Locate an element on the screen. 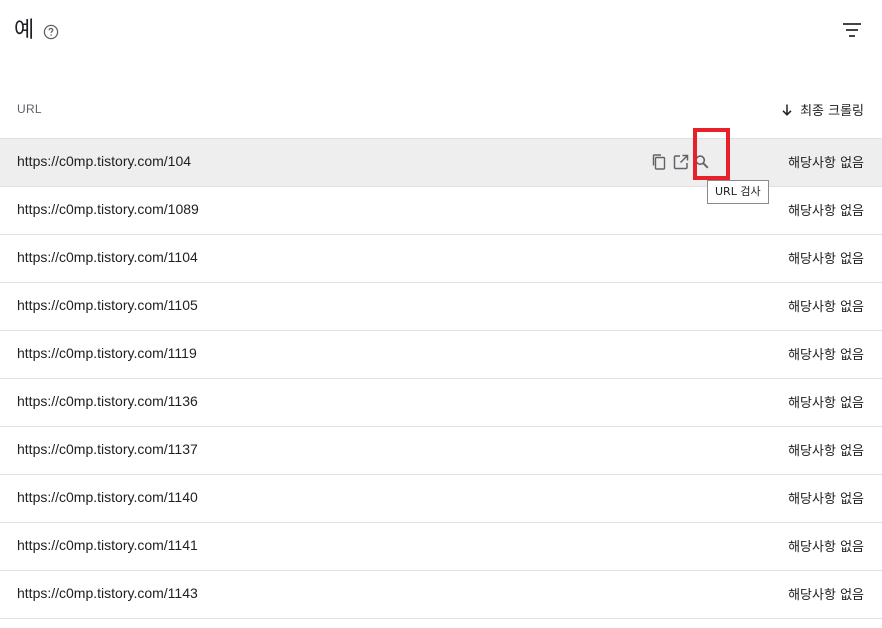 The width and height of the screenshot is (882, 628). row-url: https://c0mp.tistory.com/1143 is located at coordinates (107, 593).